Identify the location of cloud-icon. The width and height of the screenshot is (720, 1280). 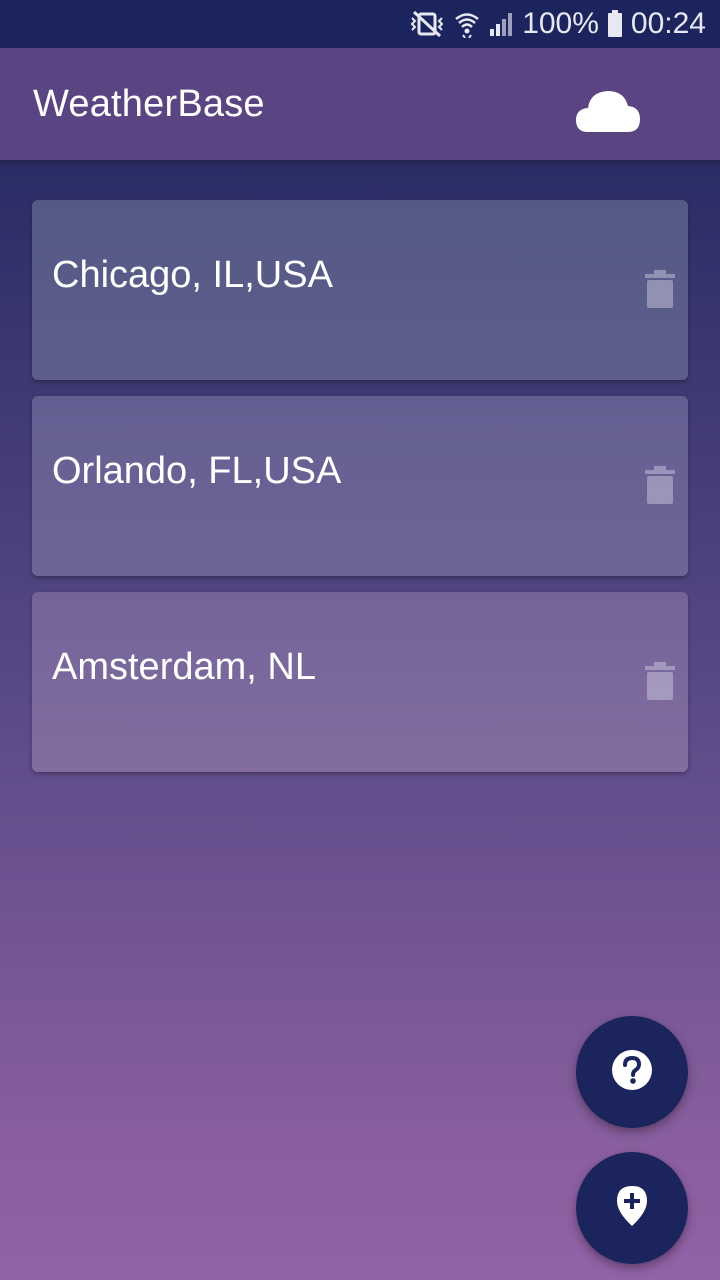
(609, 111).